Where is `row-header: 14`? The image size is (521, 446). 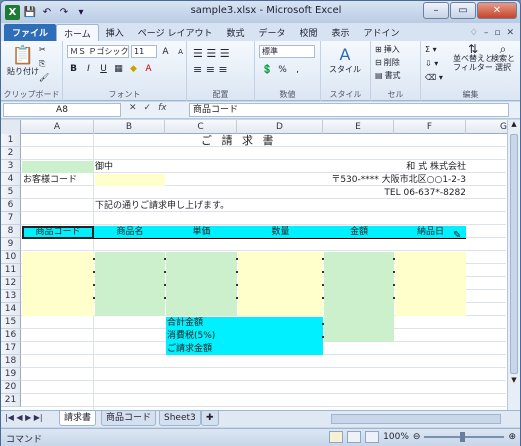 row-header: 14 is located at coordinates (11, 309).